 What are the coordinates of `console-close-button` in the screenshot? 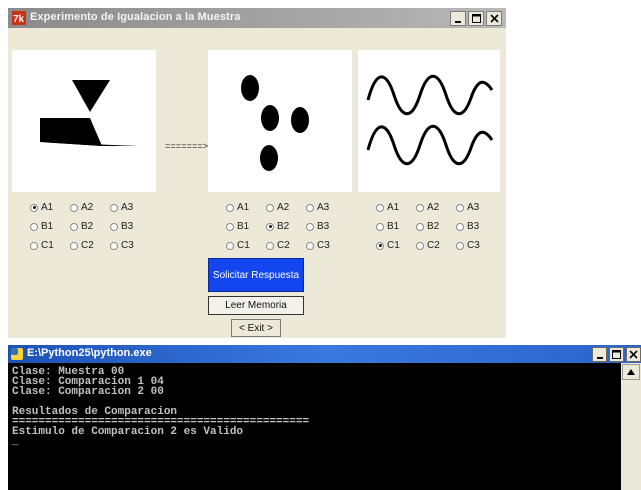 It's located at (633, 354).